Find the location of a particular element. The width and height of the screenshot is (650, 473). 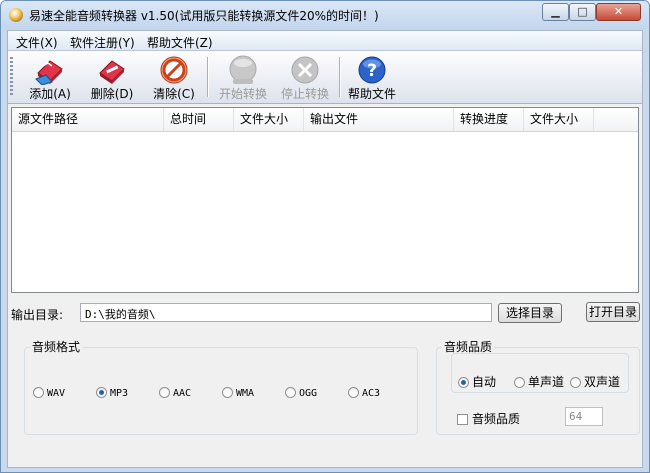

file-list-header: 源文件路径 总时间 文件大小 输出文件 转换进度 文件大小 is located at coordinates (325, 120).